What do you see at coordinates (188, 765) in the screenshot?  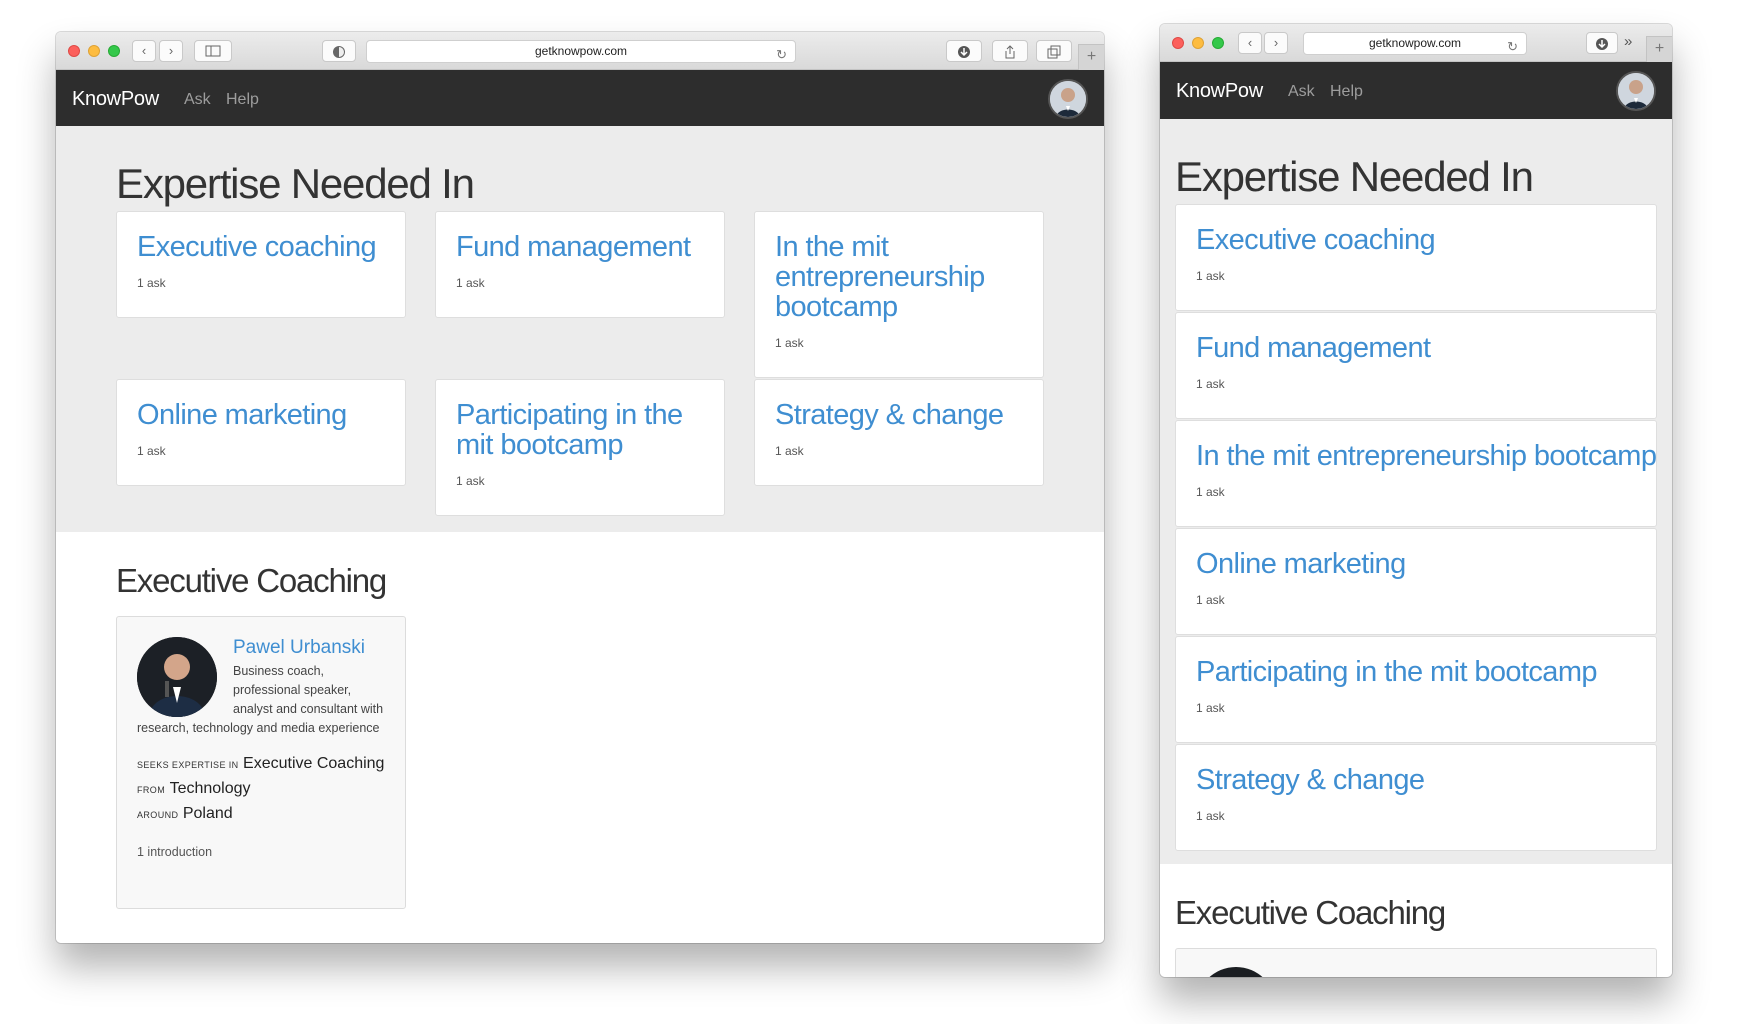 I see `seeks-label: SEEKS EXPERTISE IN` at bounding box center [188, 765].